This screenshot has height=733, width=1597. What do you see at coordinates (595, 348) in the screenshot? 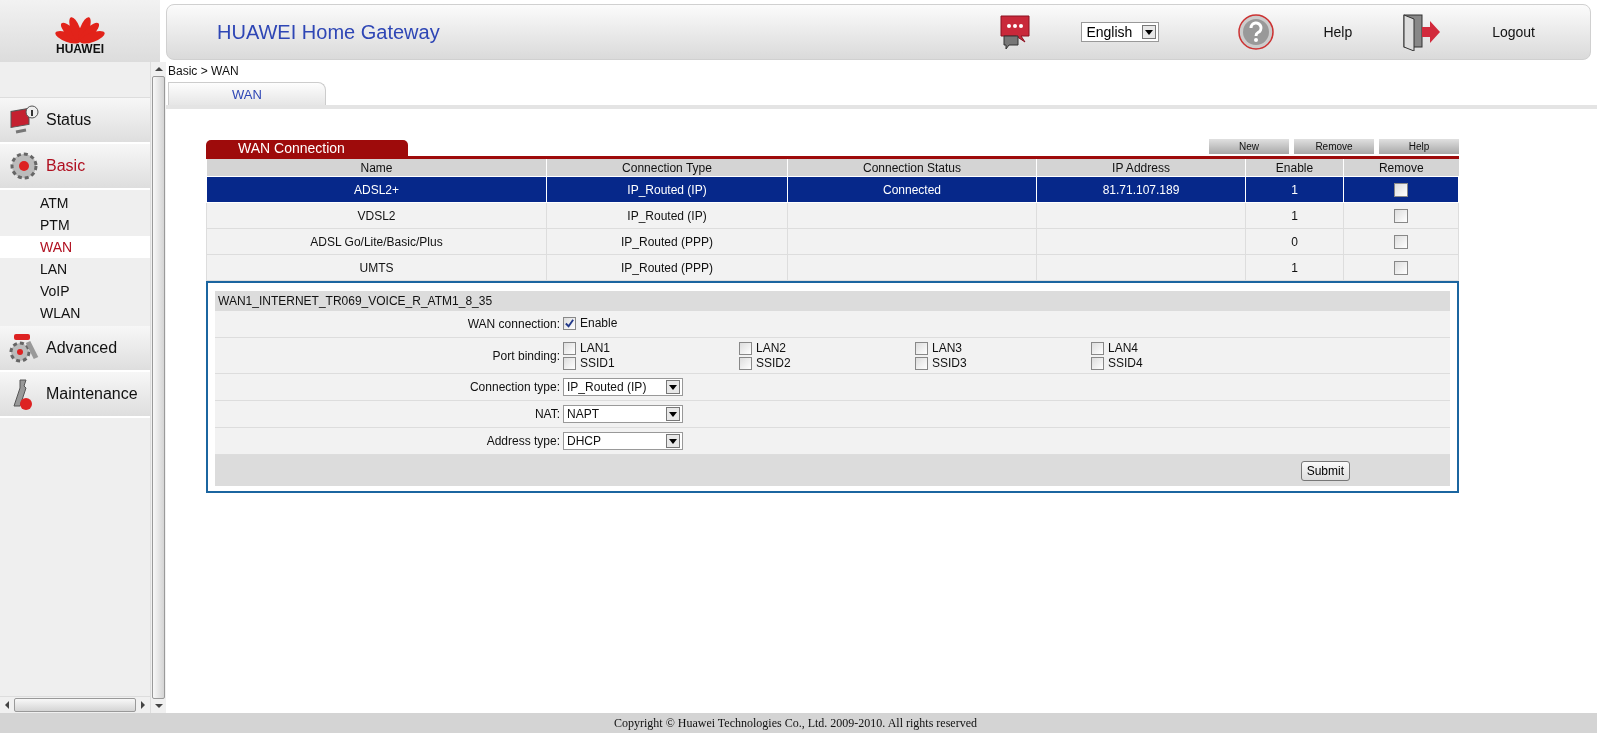
I see `checkbox-label: LAN1` at bounding box center [595, 348].